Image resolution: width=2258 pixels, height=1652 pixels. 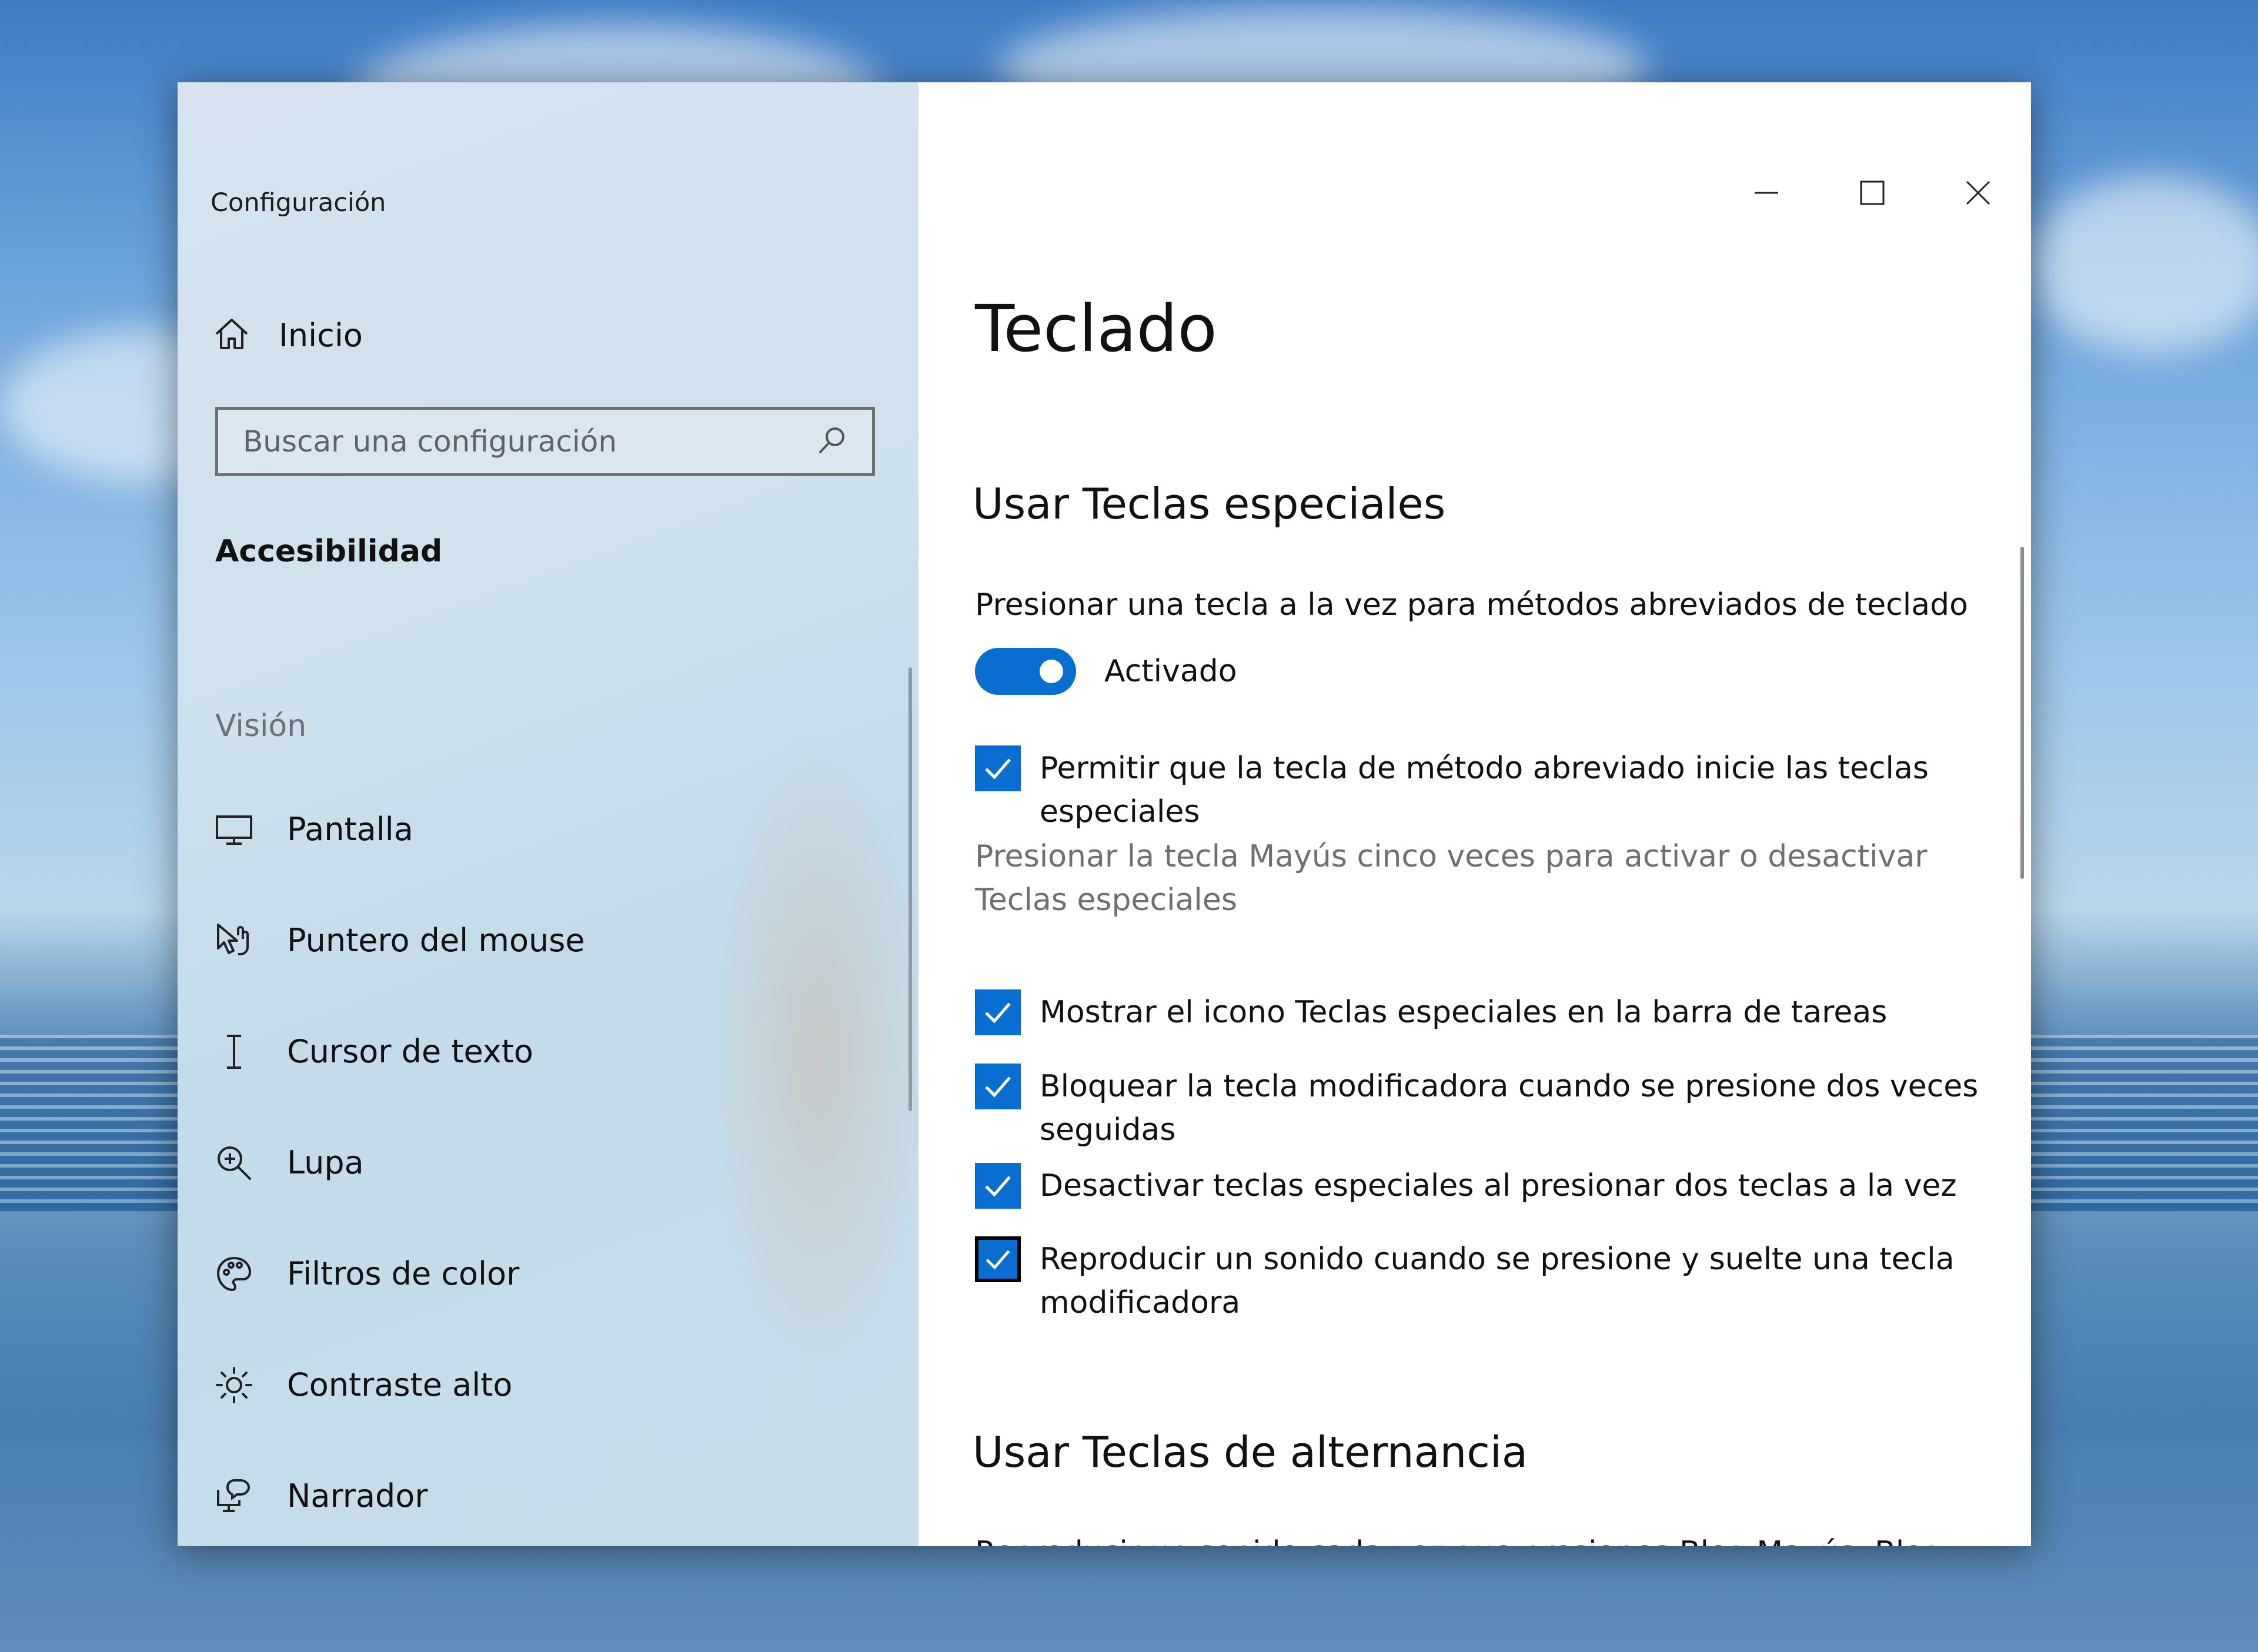 What do you see at coordinates (436, 941) in the screenshot?
I see `nav-item-label: Puntero del mouse` at bounding box center [436, 941].